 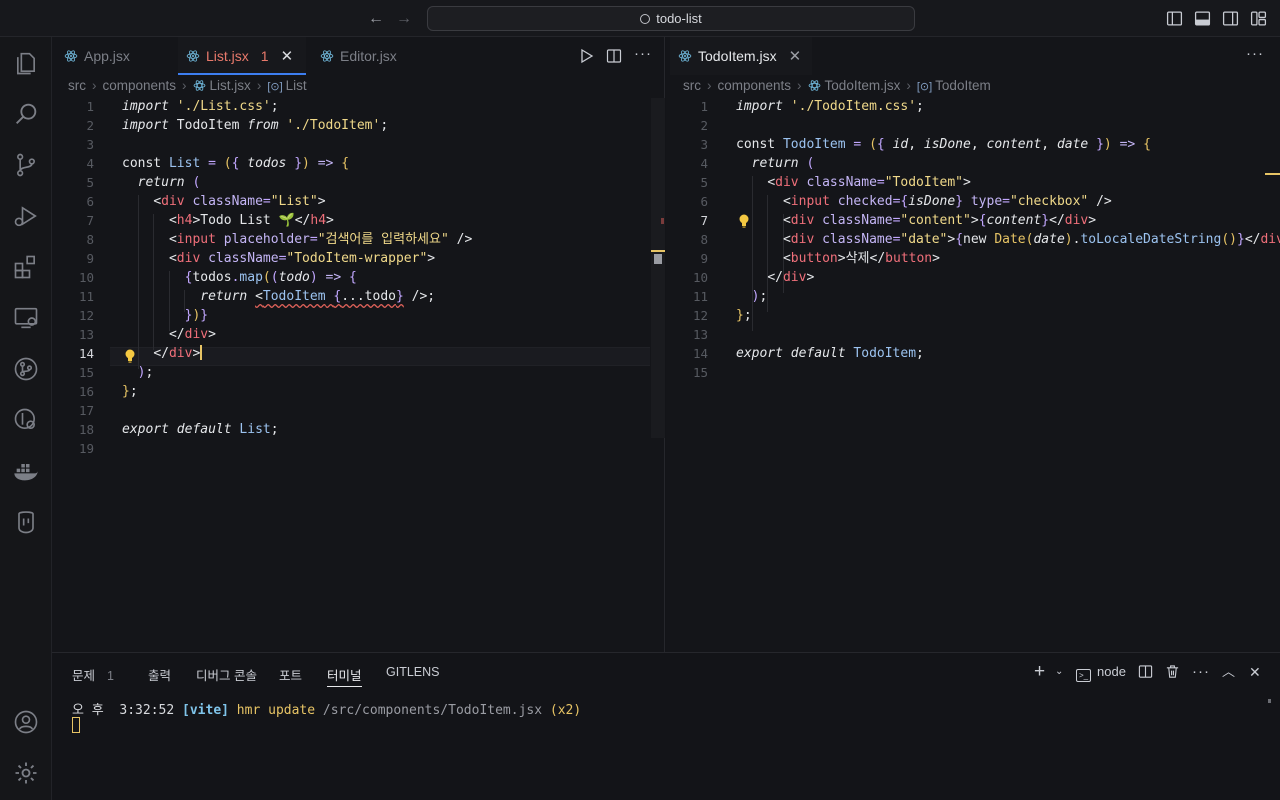 I want to click on breadcrumb-item: List, so click(x=296, y=85).